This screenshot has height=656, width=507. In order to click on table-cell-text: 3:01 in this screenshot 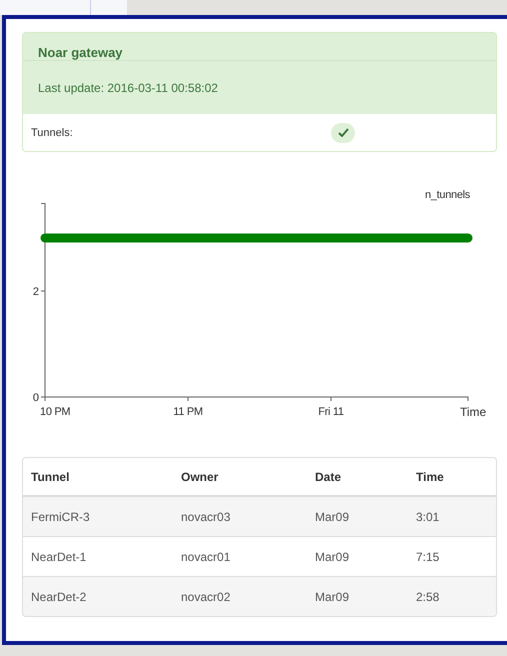, I will do `click(428, 517)`.